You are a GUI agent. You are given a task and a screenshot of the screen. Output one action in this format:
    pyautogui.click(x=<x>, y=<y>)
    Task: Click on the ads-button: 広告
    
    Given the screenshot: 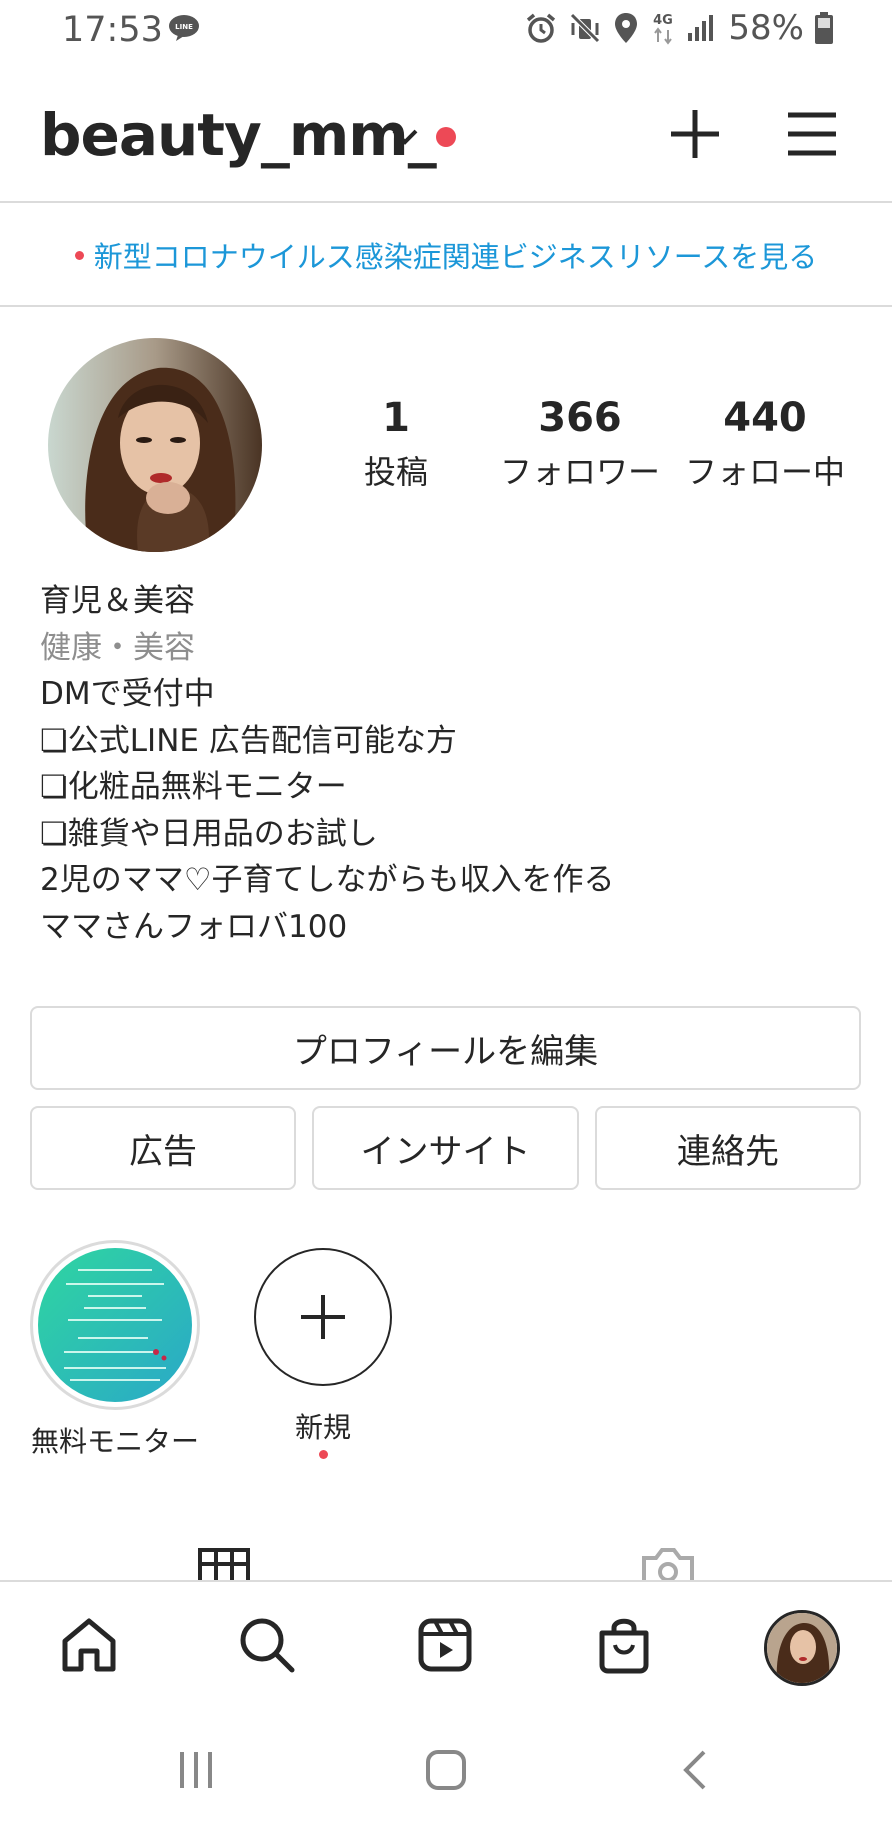 What is the action you would take?
    pyautogui.click(x=163, y=1148)
    